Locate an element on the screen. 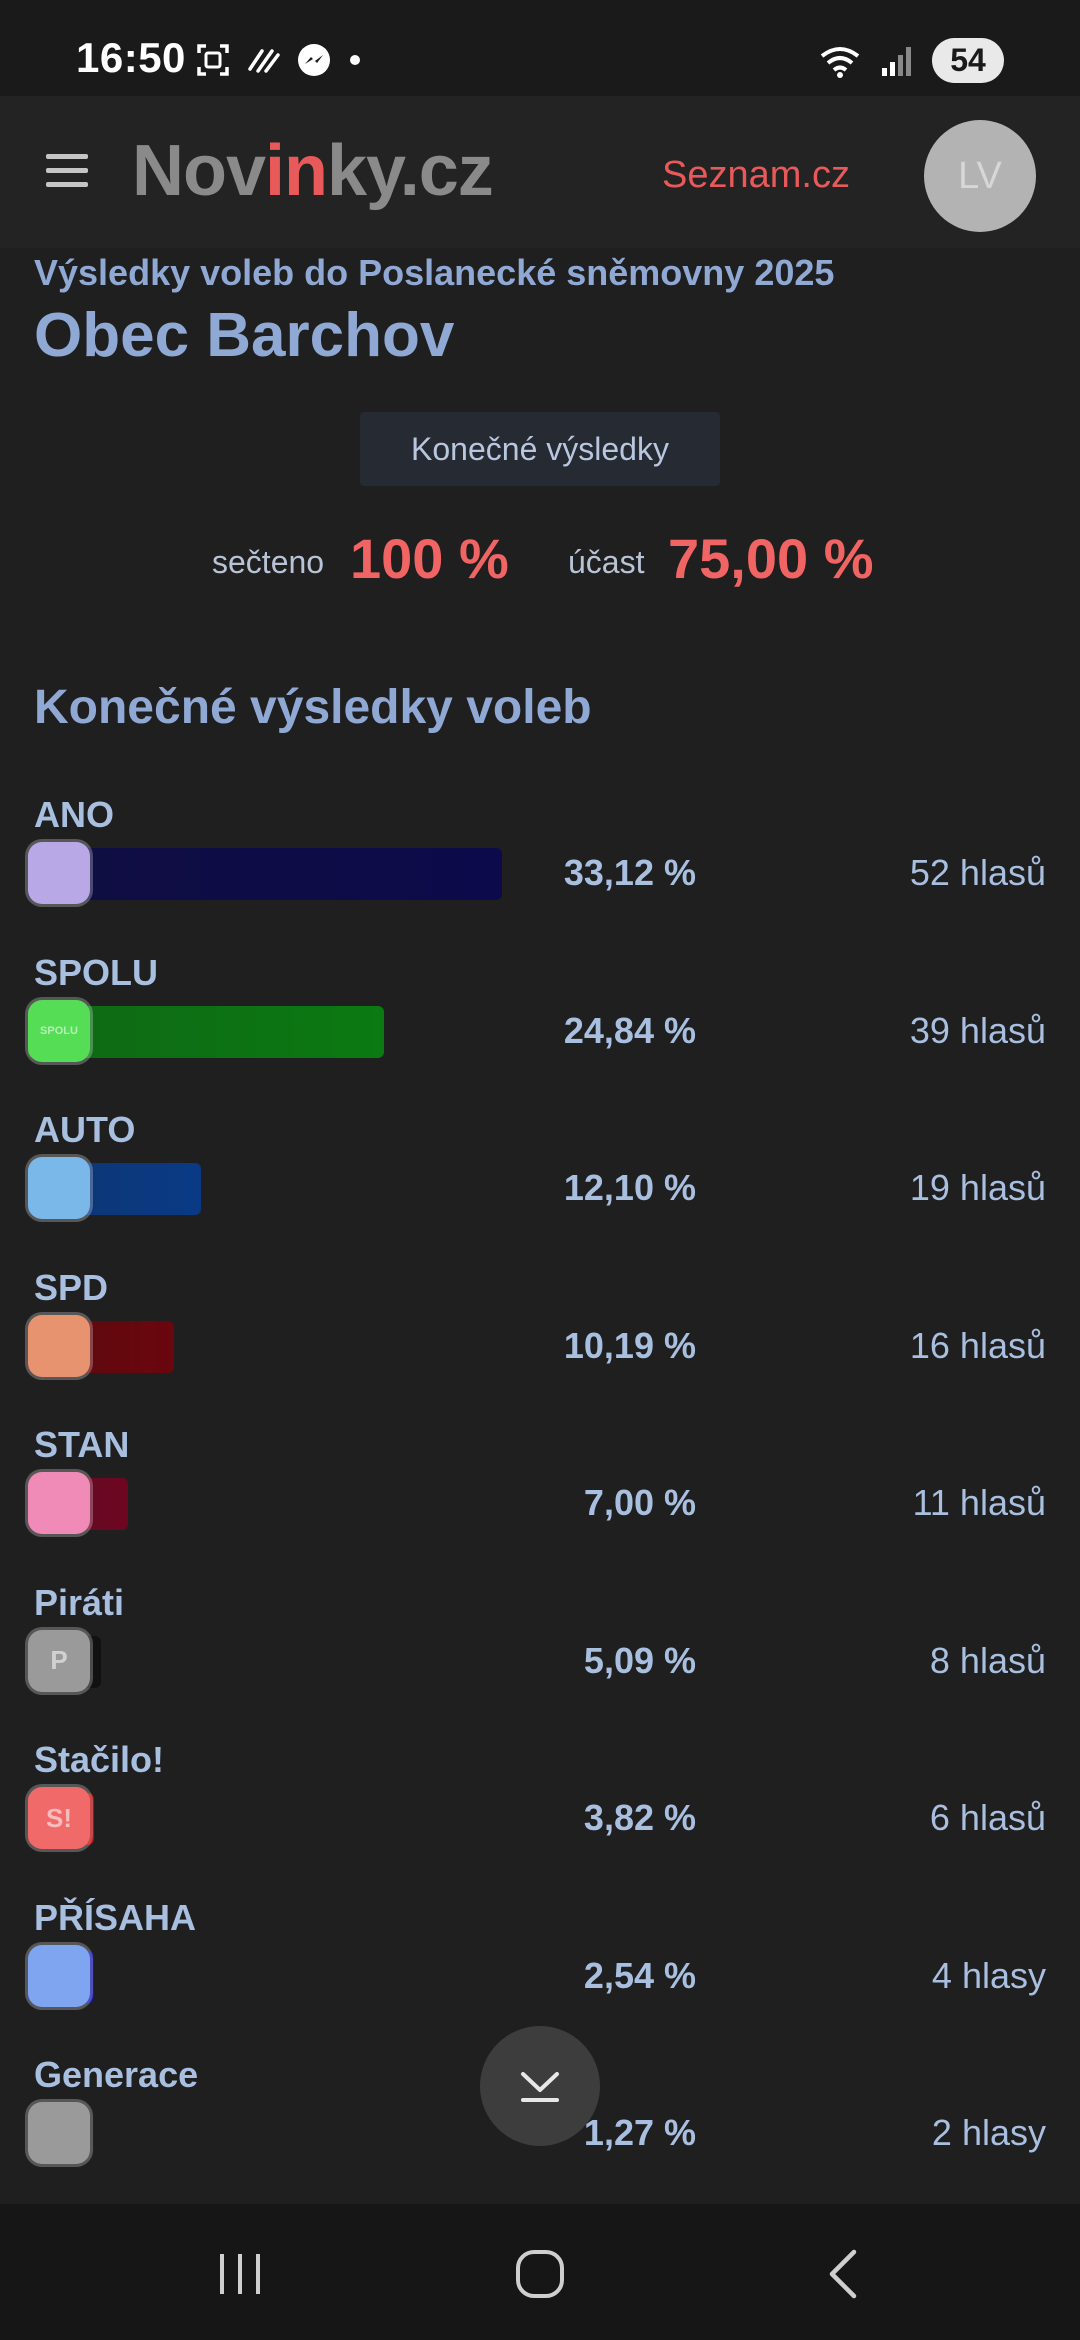 Image resolution: width=1080 pixels, height=2340 pixels. system-nav-bar is located at coordinates (540, 2272).